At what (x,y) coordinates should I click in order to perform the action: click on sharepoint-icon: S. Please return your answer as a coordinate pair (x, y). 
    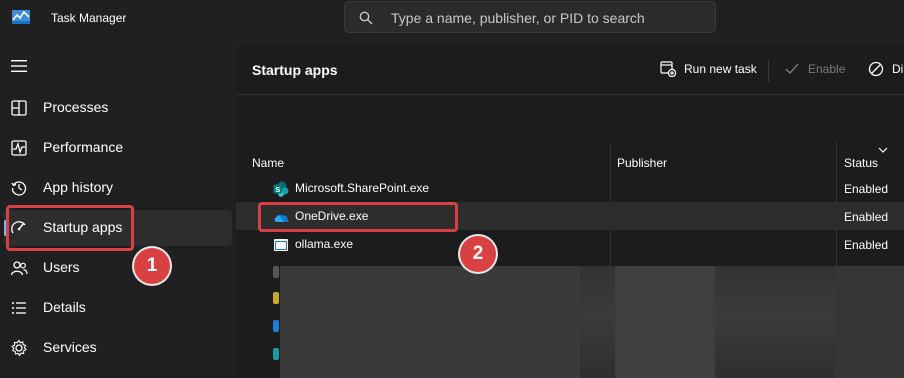
    Looking at the image, I should click on (281, 189).